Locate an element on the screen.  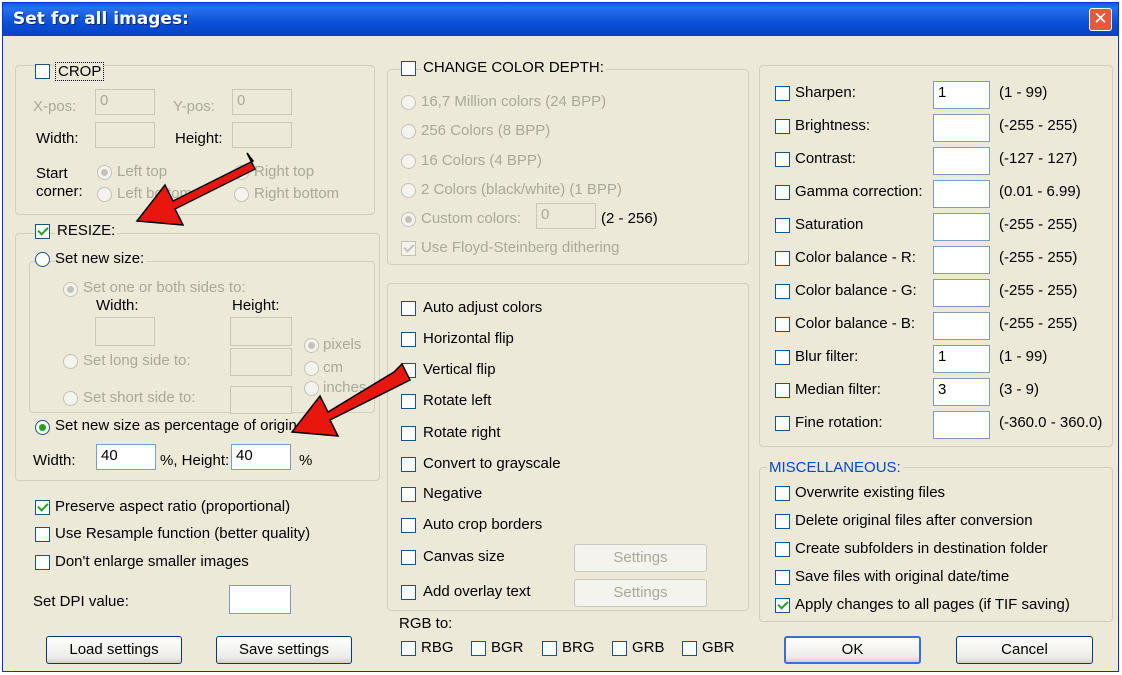
balance-r-input is located at coordinates (961, 260).